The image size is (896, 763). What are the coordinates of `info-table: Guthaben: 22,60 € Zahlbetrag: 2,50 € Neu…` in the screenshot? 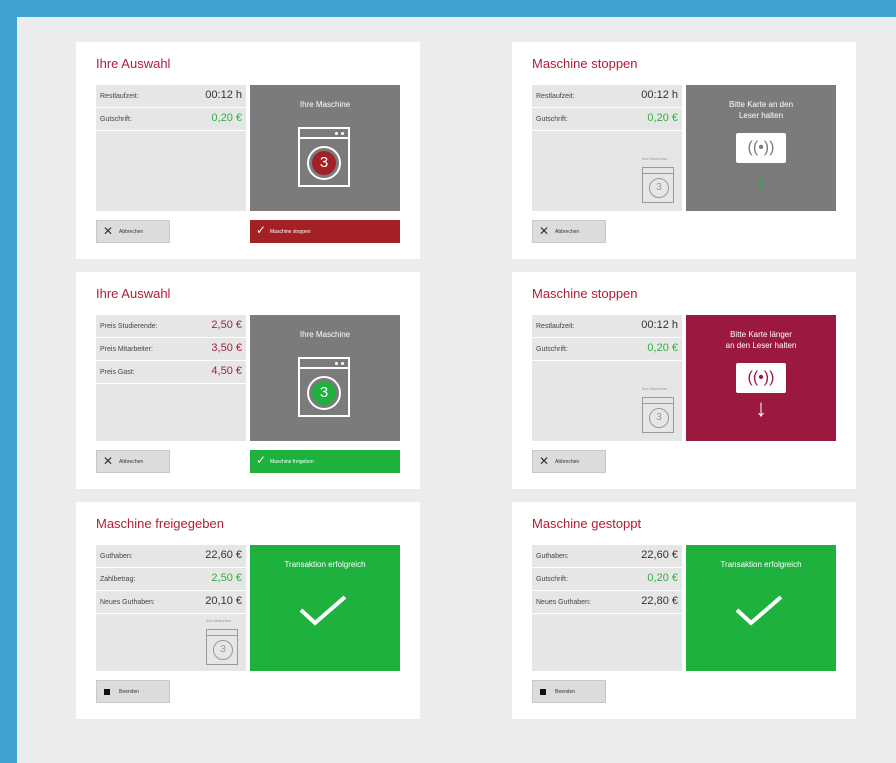 It's located at (171, 608).